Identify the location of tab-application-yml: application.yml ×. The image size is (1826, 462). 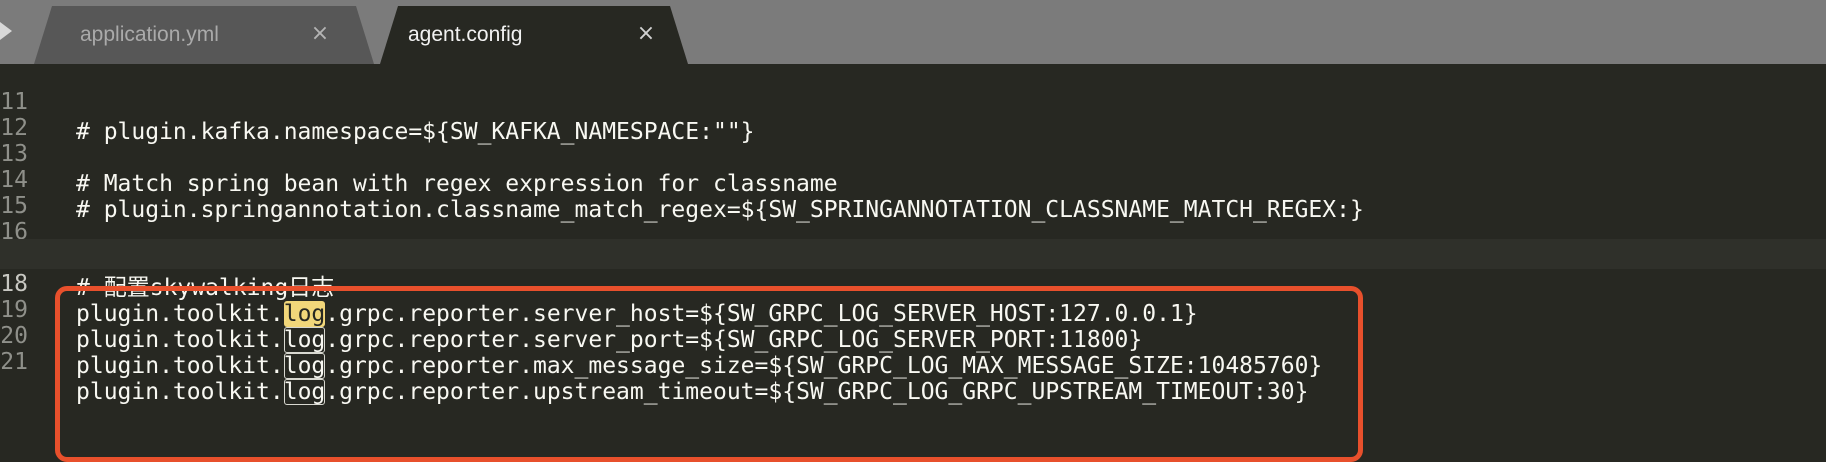
(204, 35).